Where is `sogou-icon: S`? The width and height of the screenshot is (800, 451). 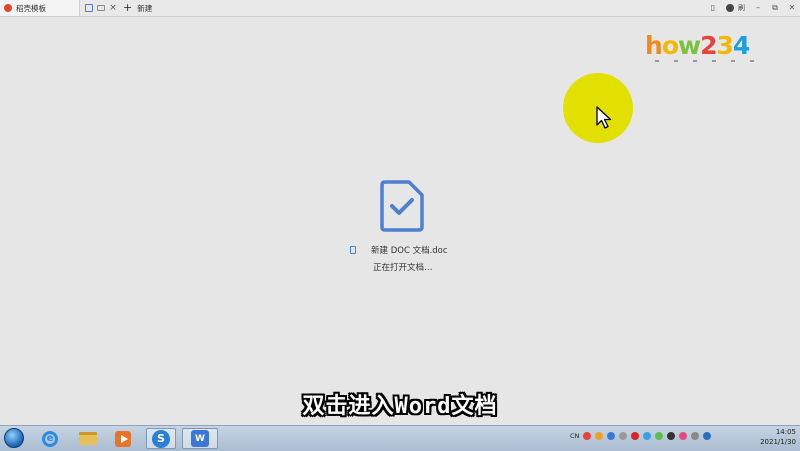 sogou-icon: S is located at coordinates (161, 438).